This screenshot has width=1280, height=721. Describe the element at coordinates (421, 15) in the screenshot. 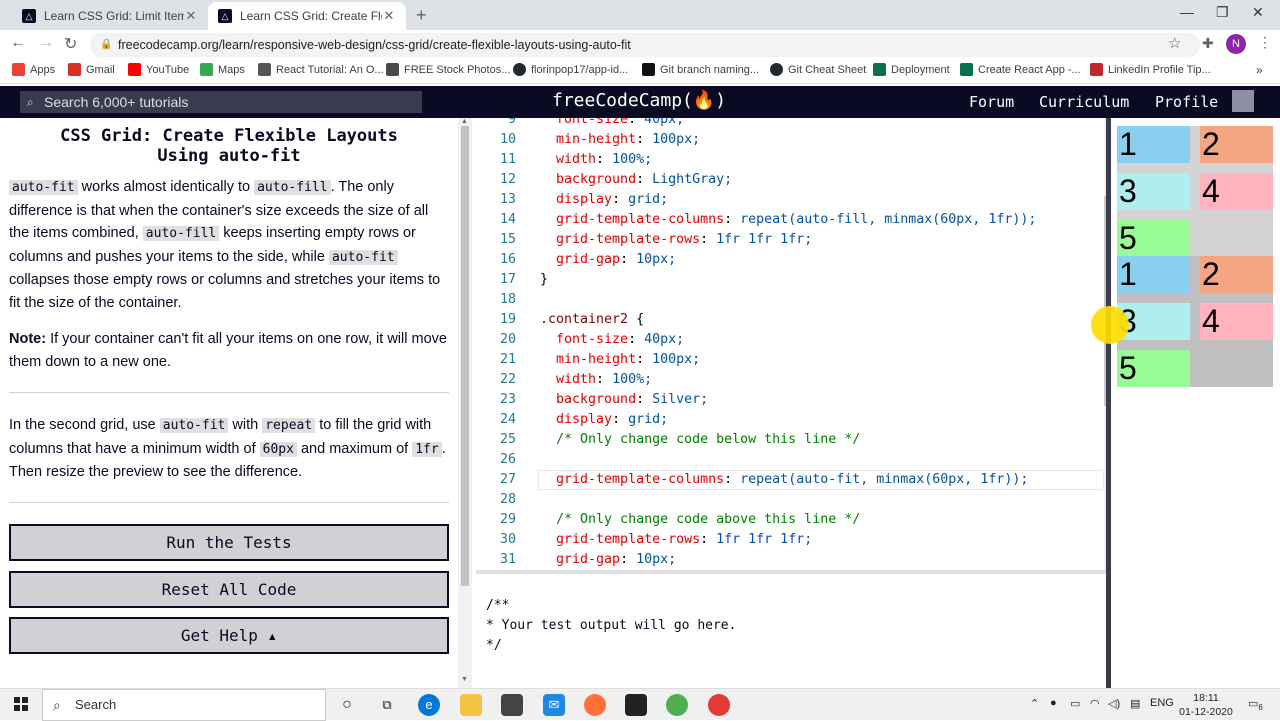

I see `new-tab-button: +` at that location.